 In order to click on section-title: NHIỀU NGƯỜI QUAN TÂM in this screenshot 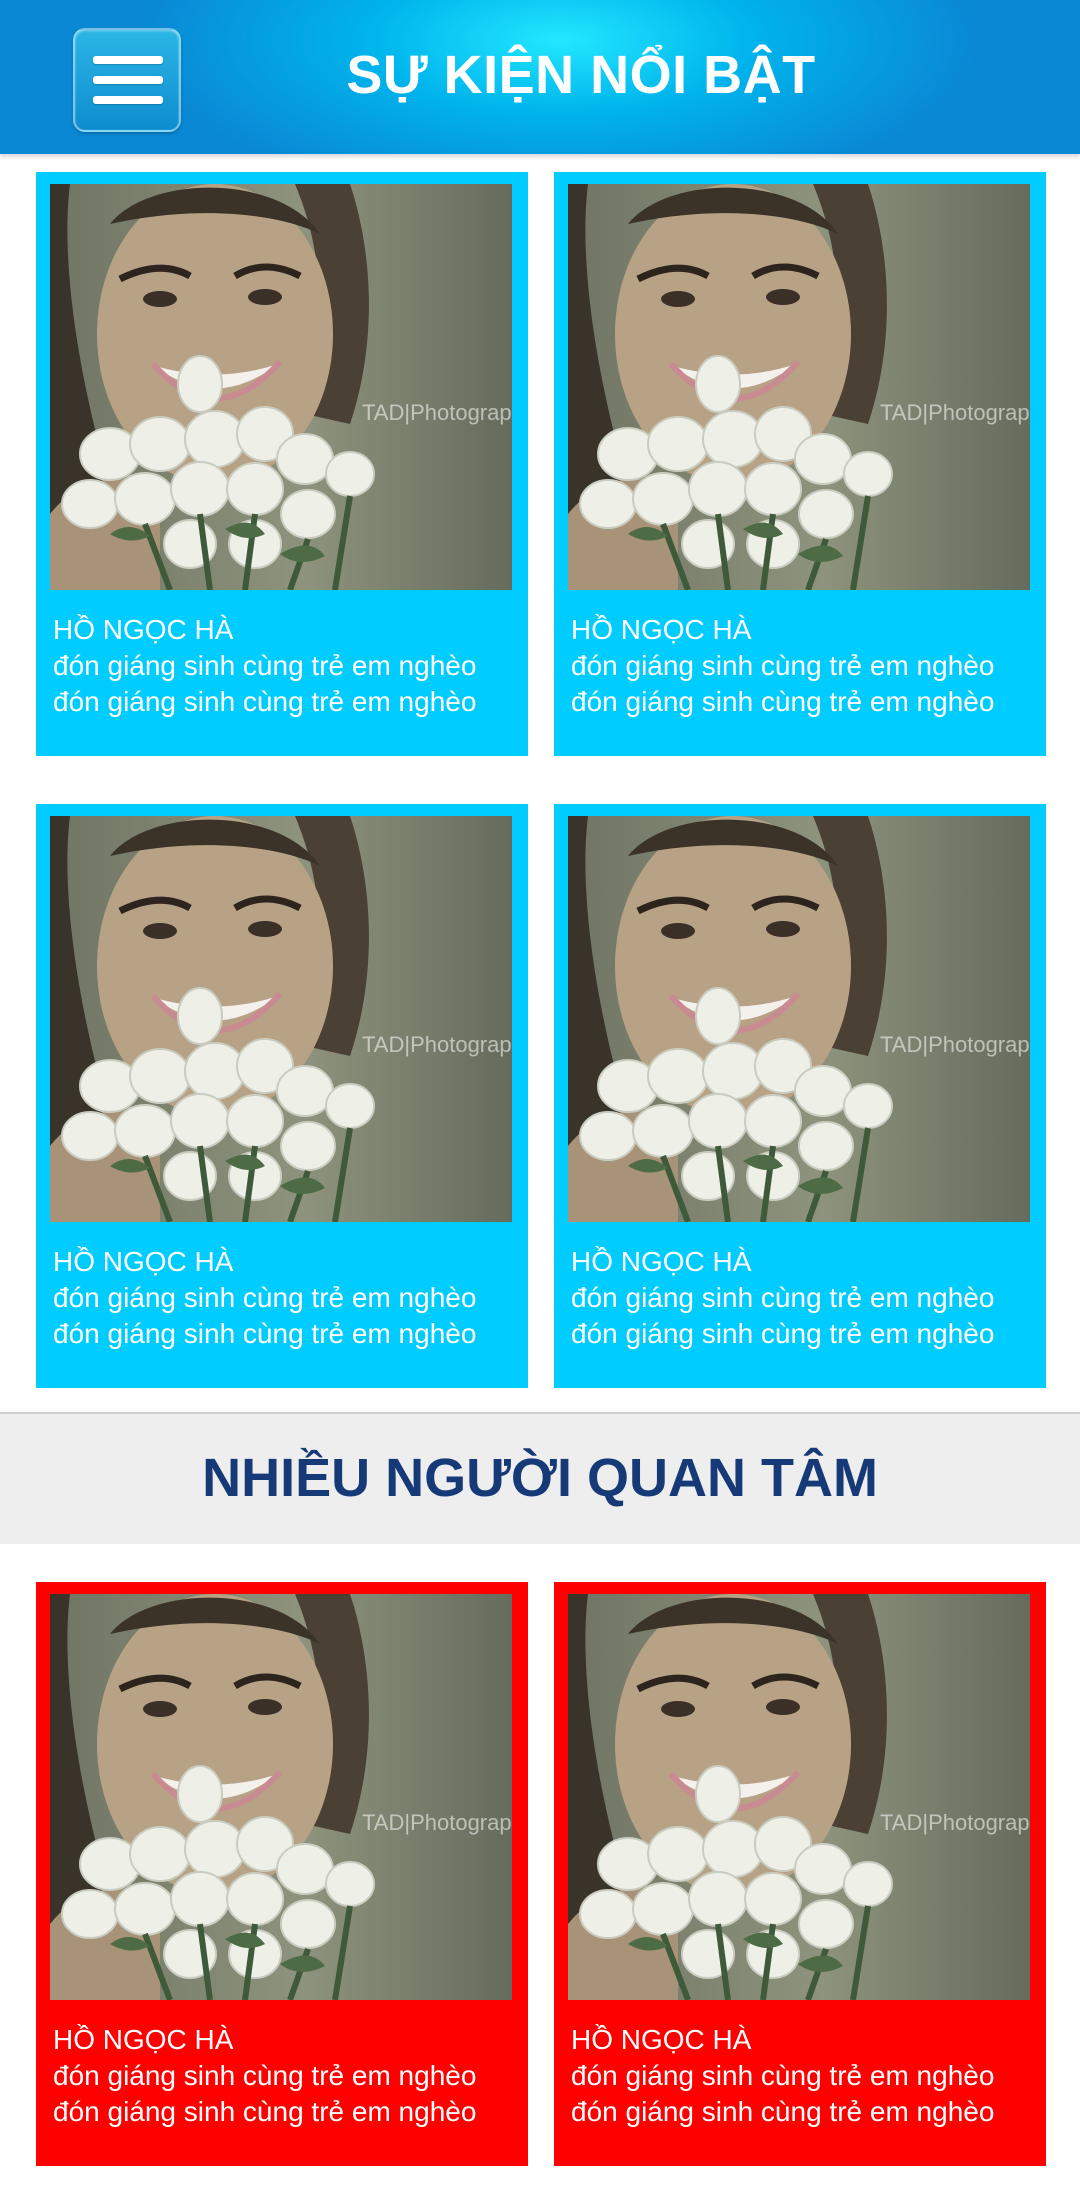, I will do `click(540, 1478)`.